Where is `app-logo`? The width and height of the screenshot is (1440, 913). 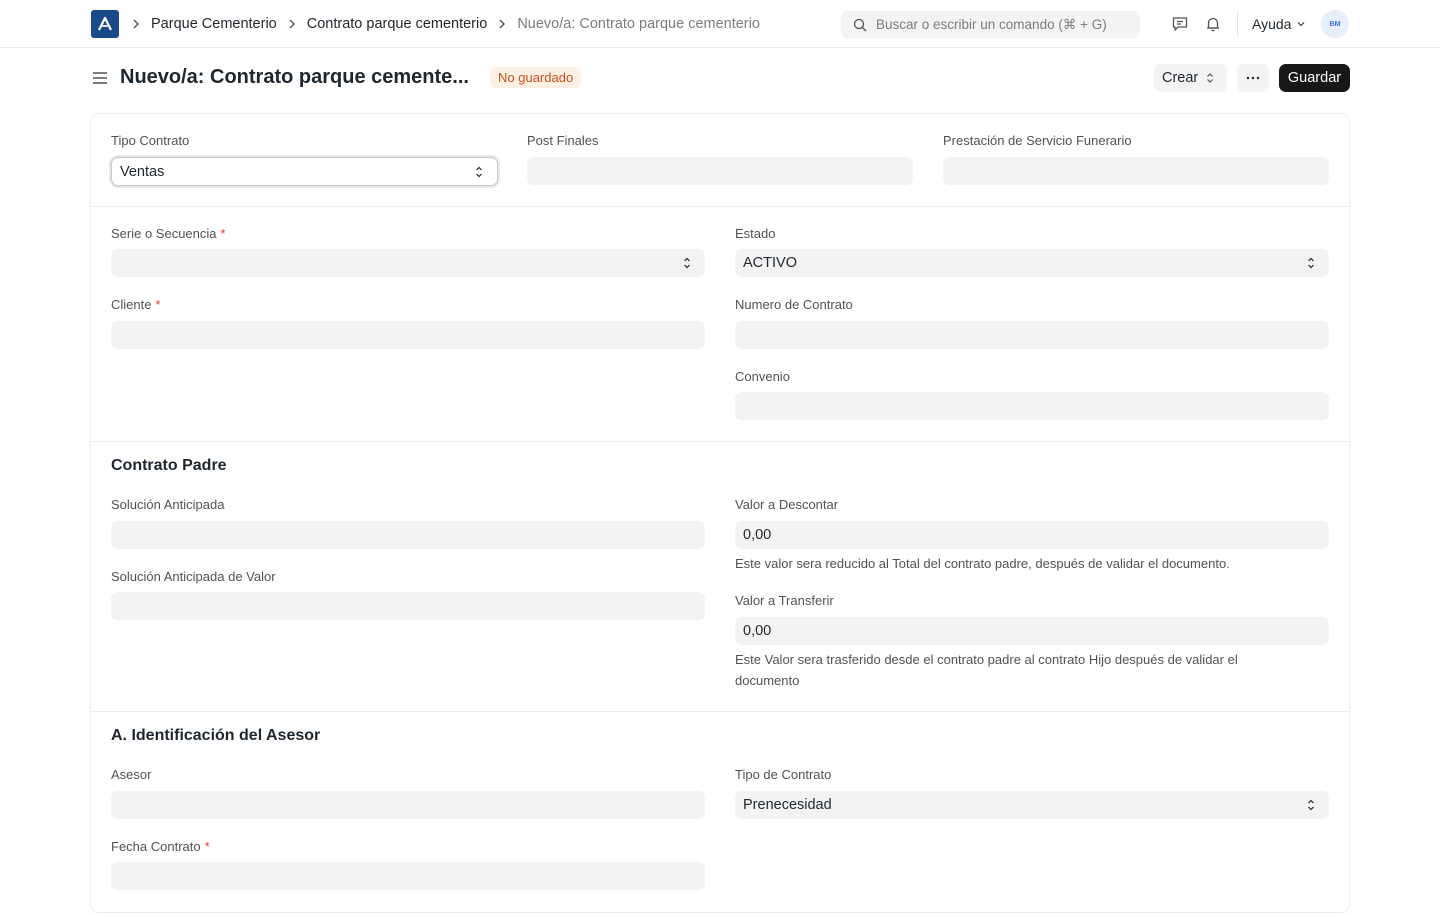 app-logo is located at coordinates (105, 24).